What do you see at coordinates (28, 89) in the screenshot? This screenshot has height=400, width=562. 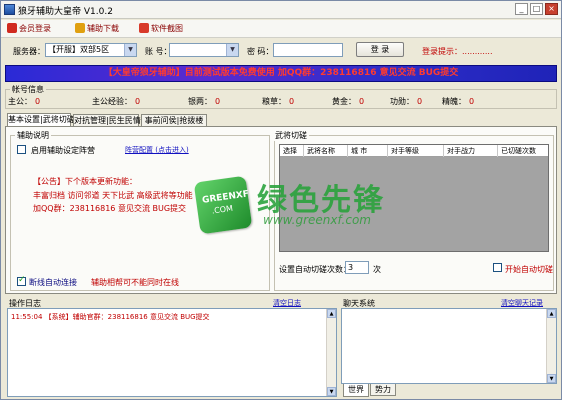 I see `account-info-title: 帐号信息` at bounding box center [28, 89].